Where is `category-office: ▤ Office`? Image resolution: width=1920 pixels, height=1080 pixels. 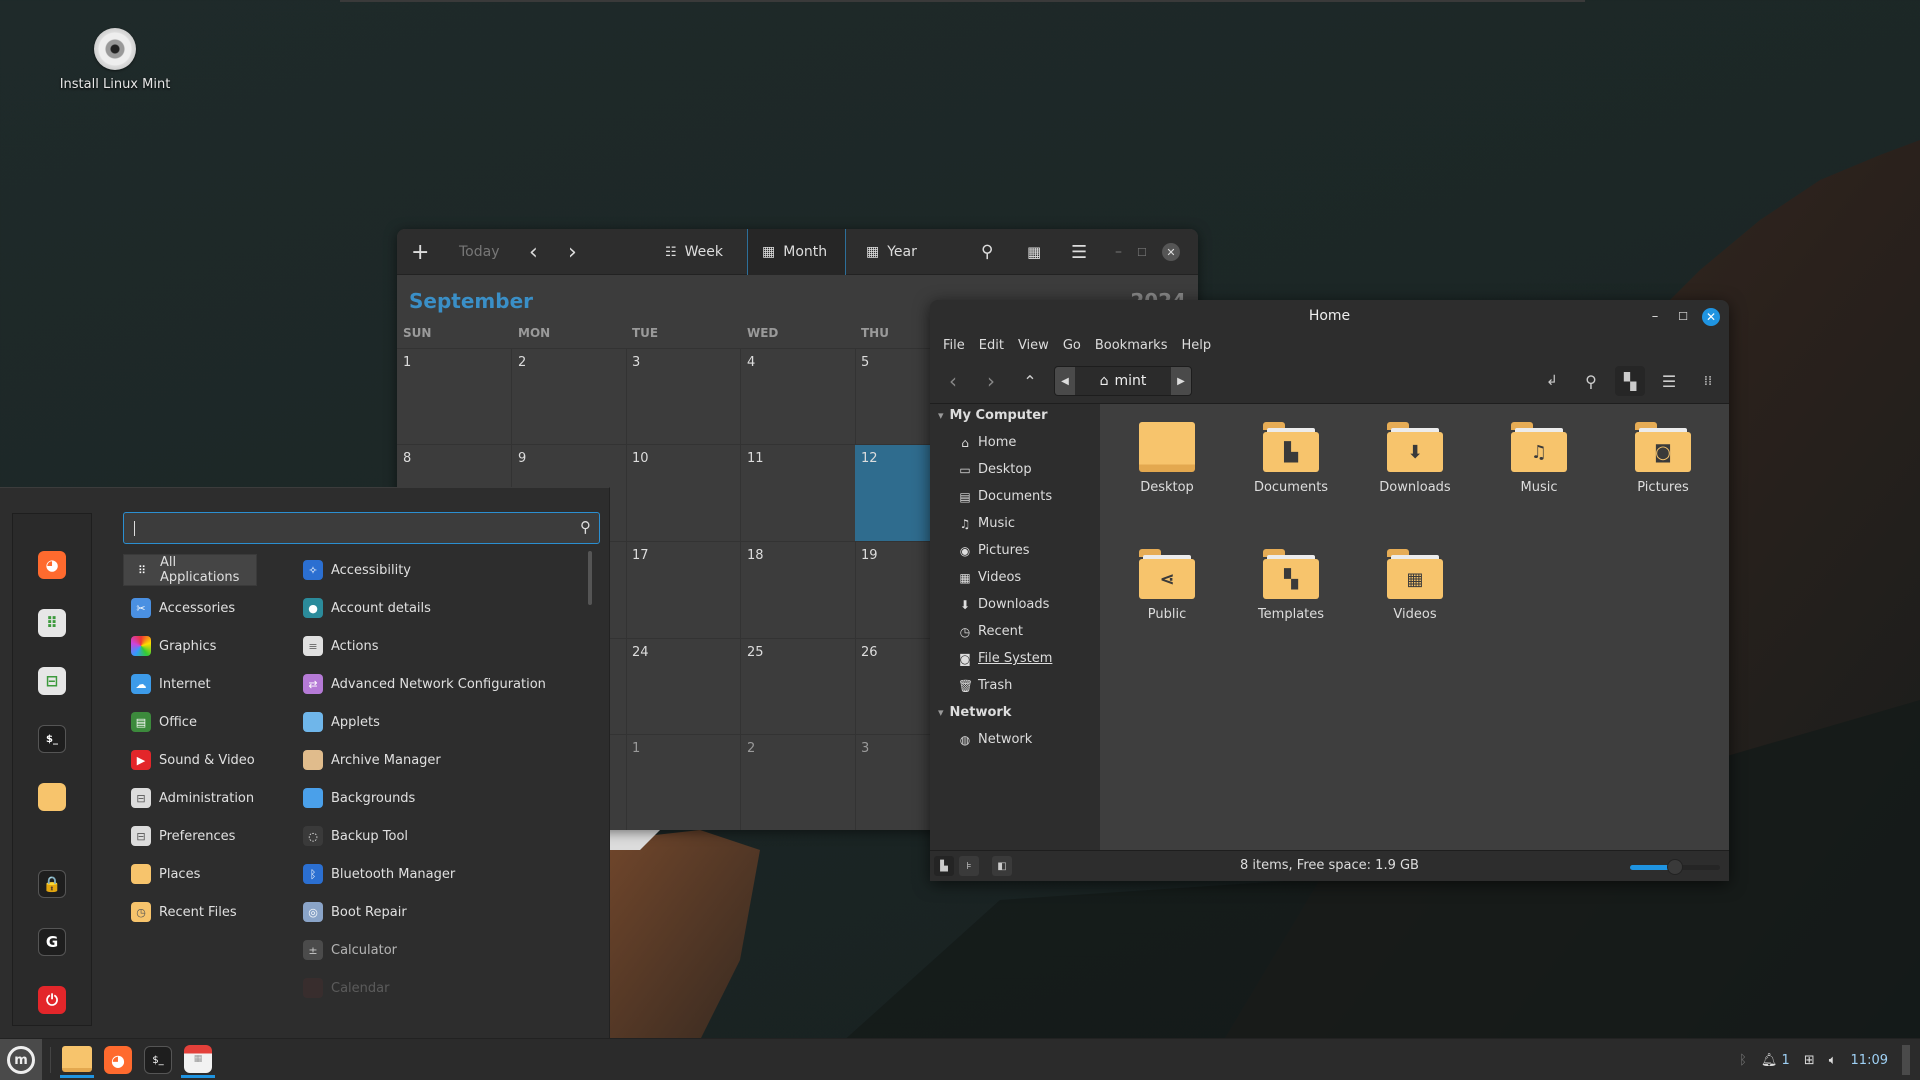 category-office: ▤ Office is located at coordinates (160, 722).